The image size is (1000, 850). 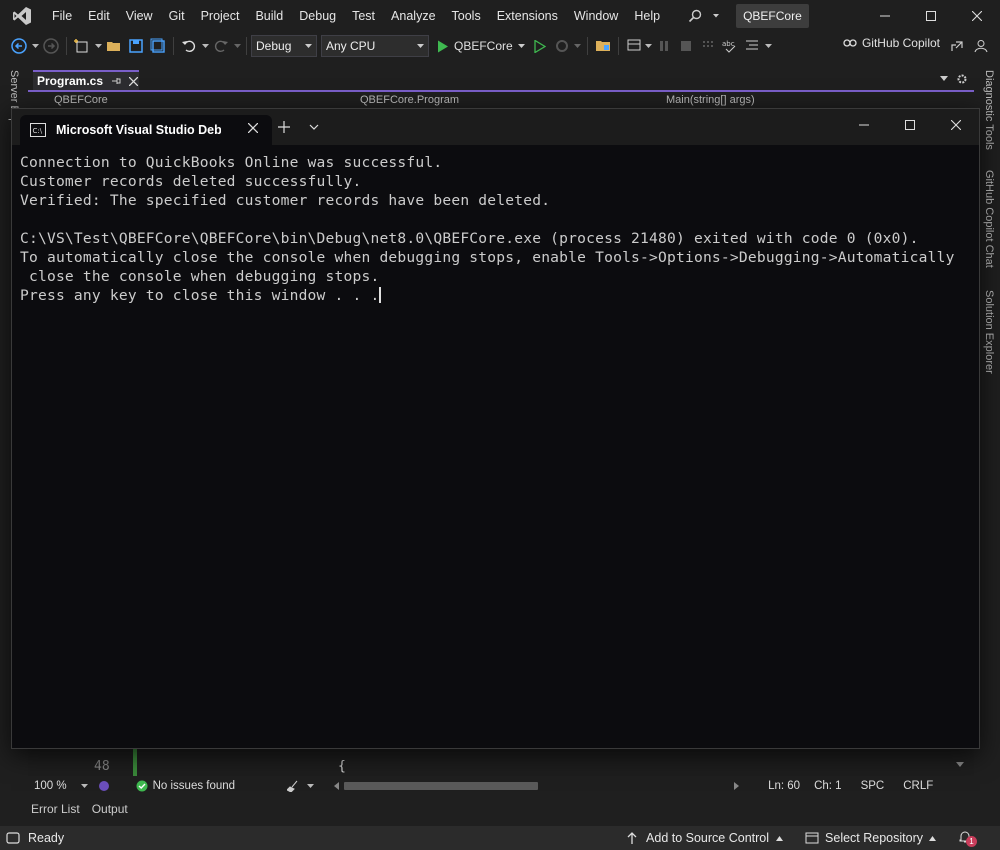 What do you see at coordinates (784, 786) in the screenshot?
I see `line-indicator: Ln: 60` at bounding box center [784, 786].